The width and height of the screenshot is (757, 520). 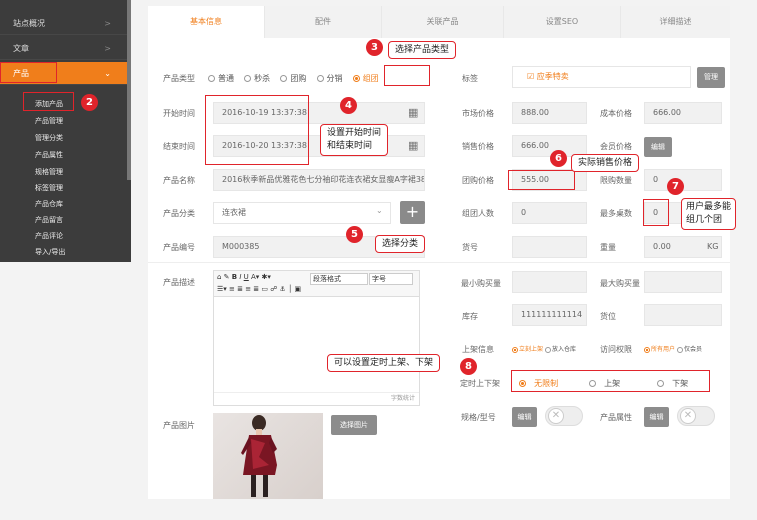 I want to click on weight-label: 重量, so click(x=608, y=247).